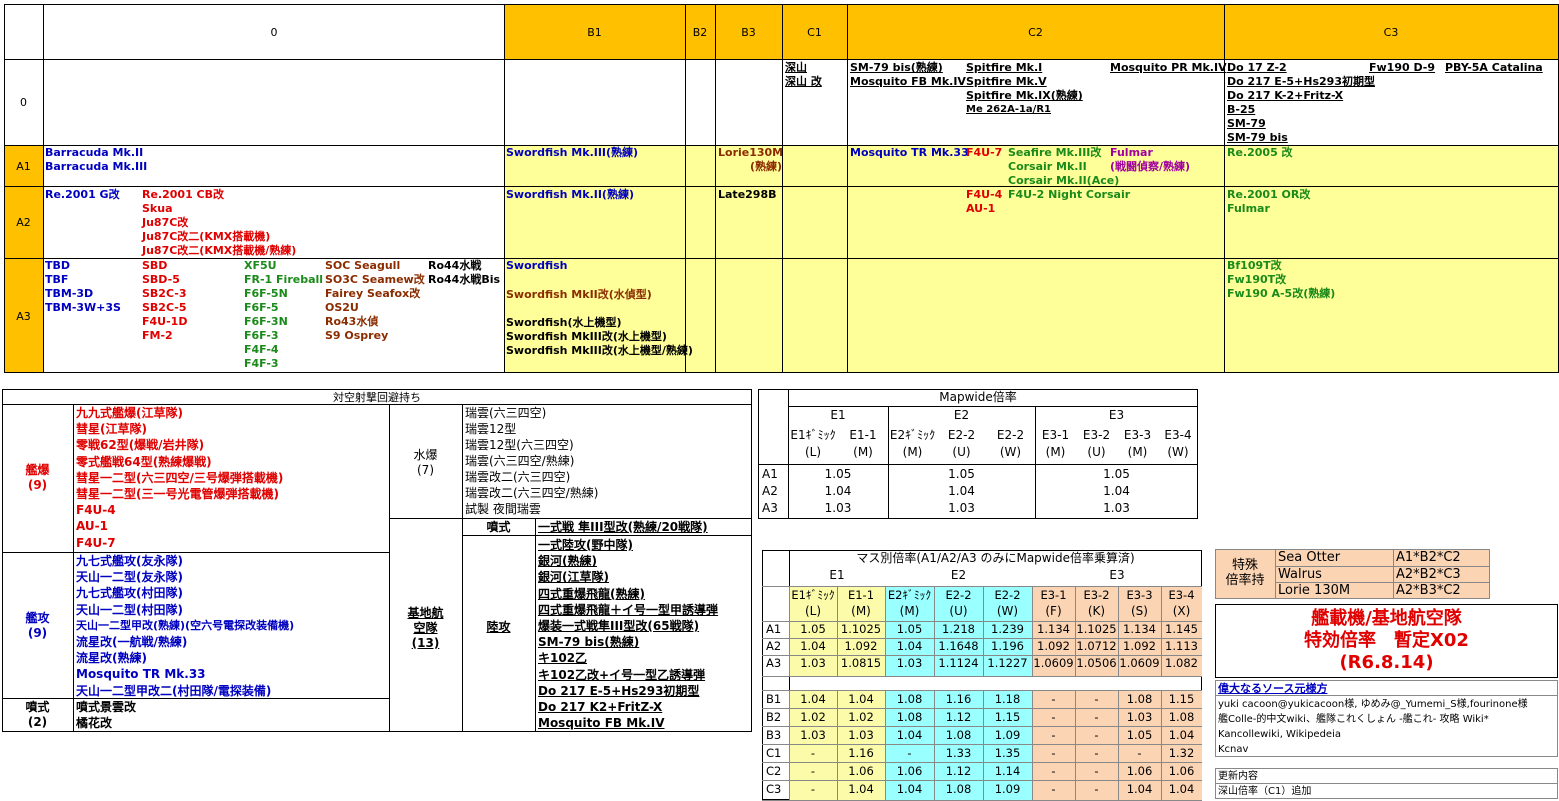 This screenshot has width=1559, height=801. What do you see at coordinates (984, 152) in the screenshot?
I see `a1-c2-b: F4U-7` at bounding box center [984, 152].